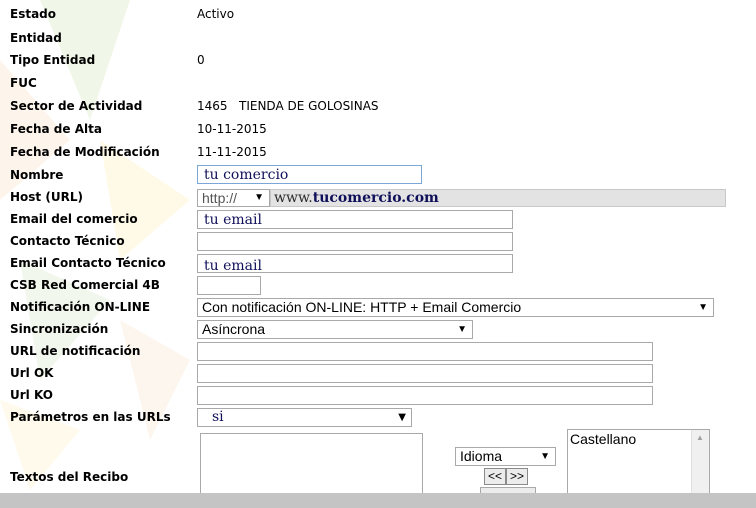 Image resolution: width=756 pixels, height=508 pixels. What do you see at coordinates (700, 437) in the screenshot?
I see `scroll-up-icon: ▲` at bounding box center [700, 437].